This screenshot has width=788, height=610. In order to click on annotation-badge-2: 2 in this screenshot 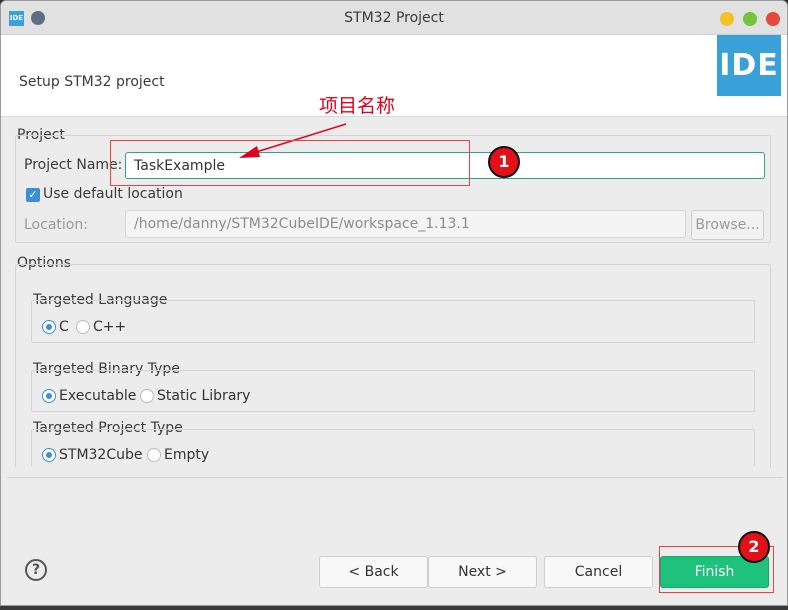, I will do `click(754, 547)`.